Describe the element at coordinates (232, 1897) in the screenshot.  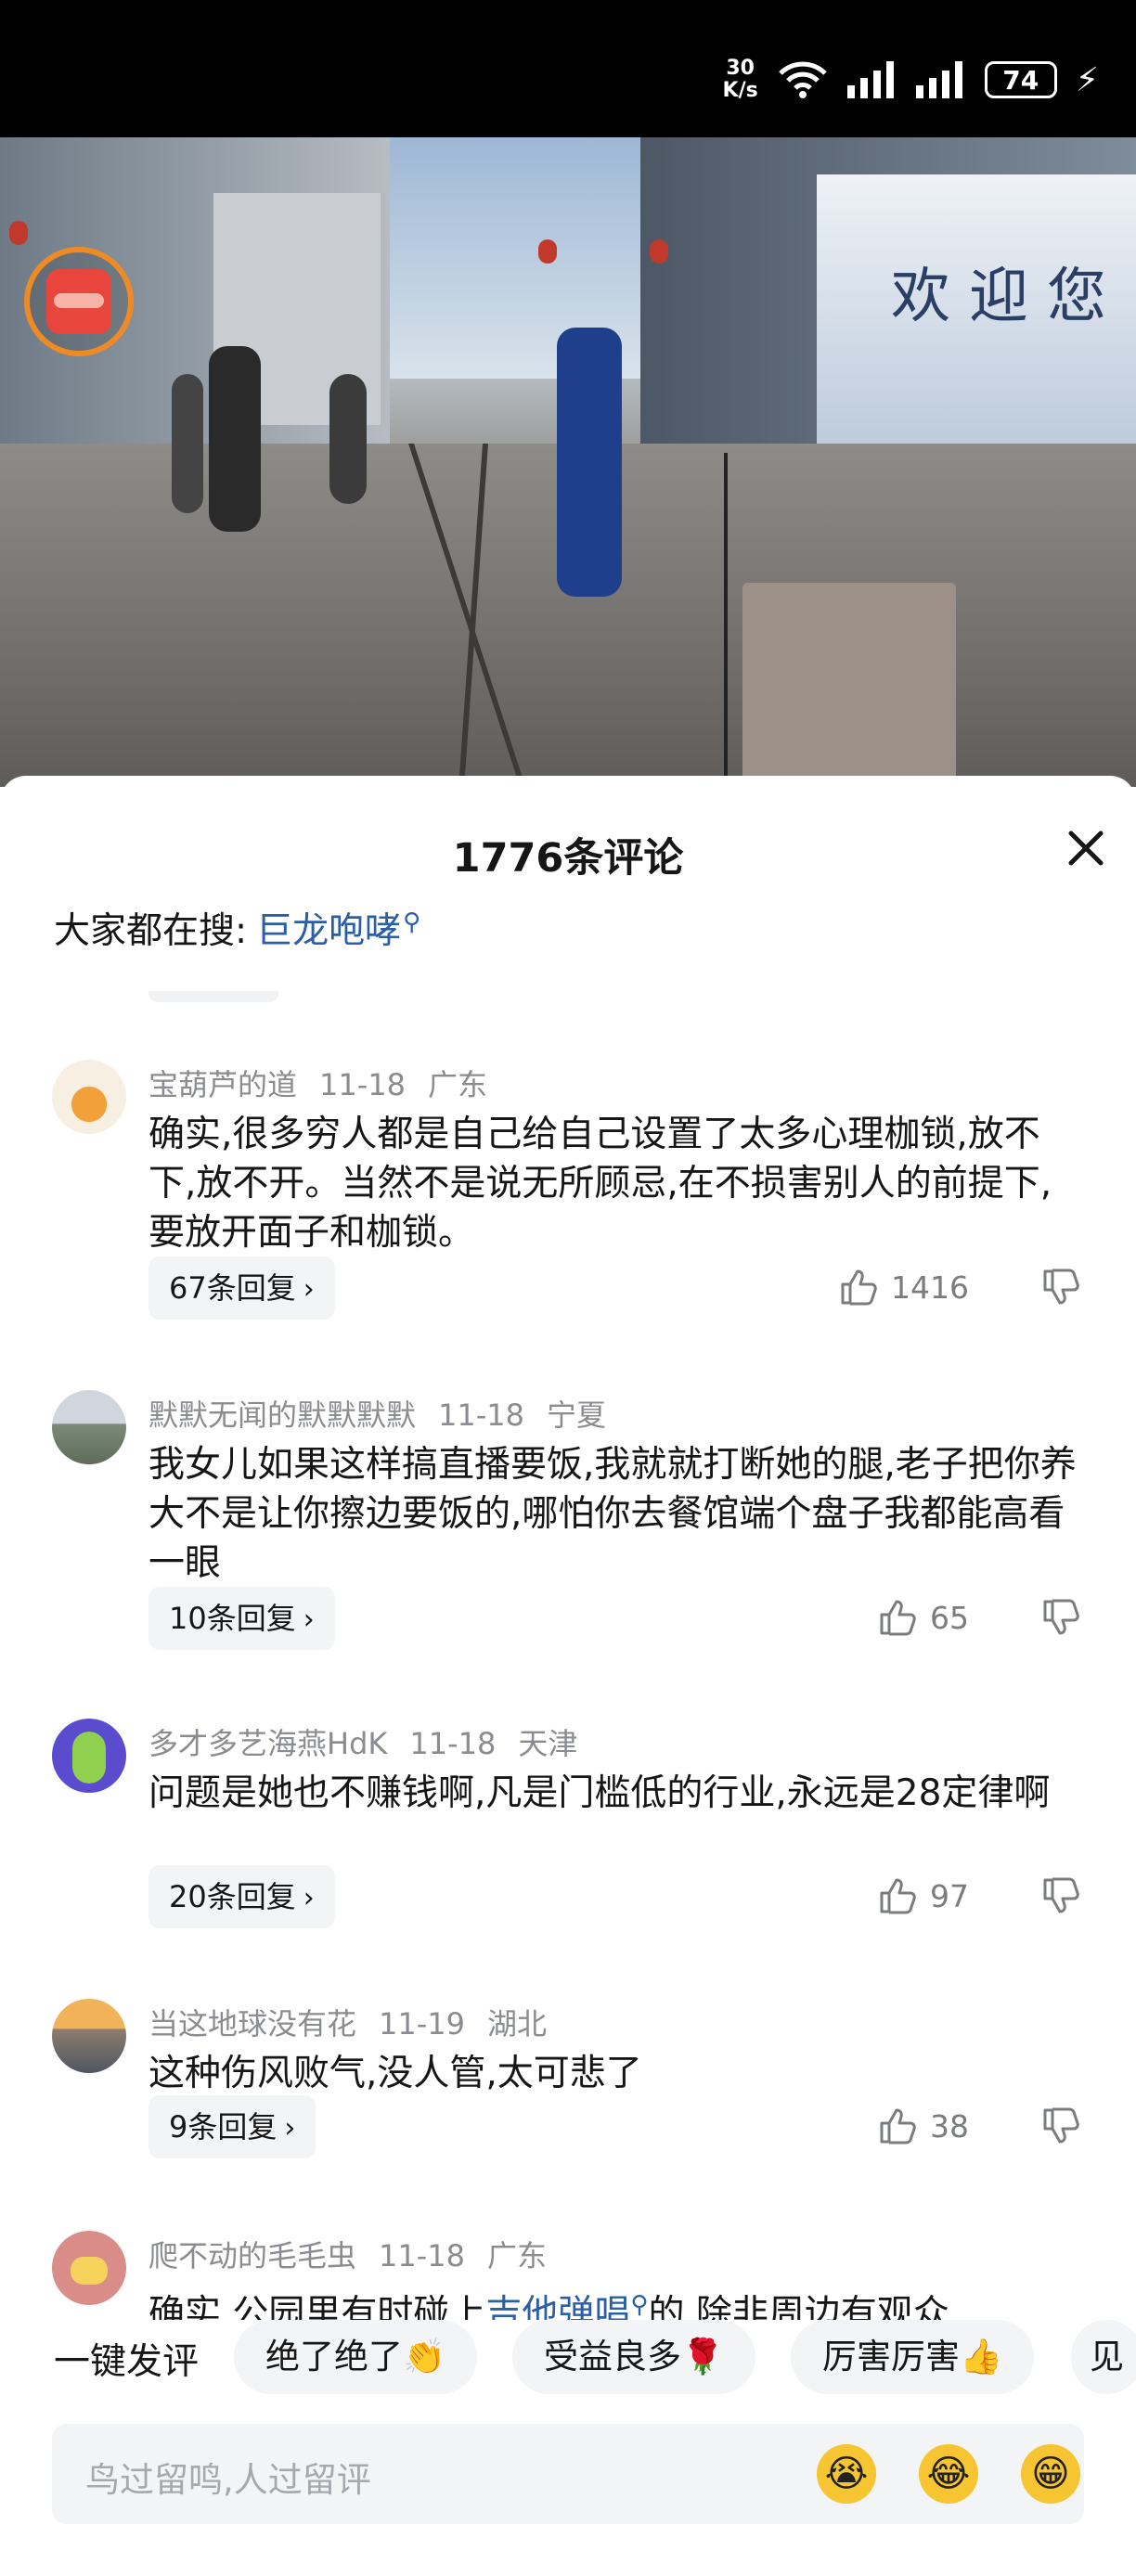
I see `replies-count: 20条回复` at that location.